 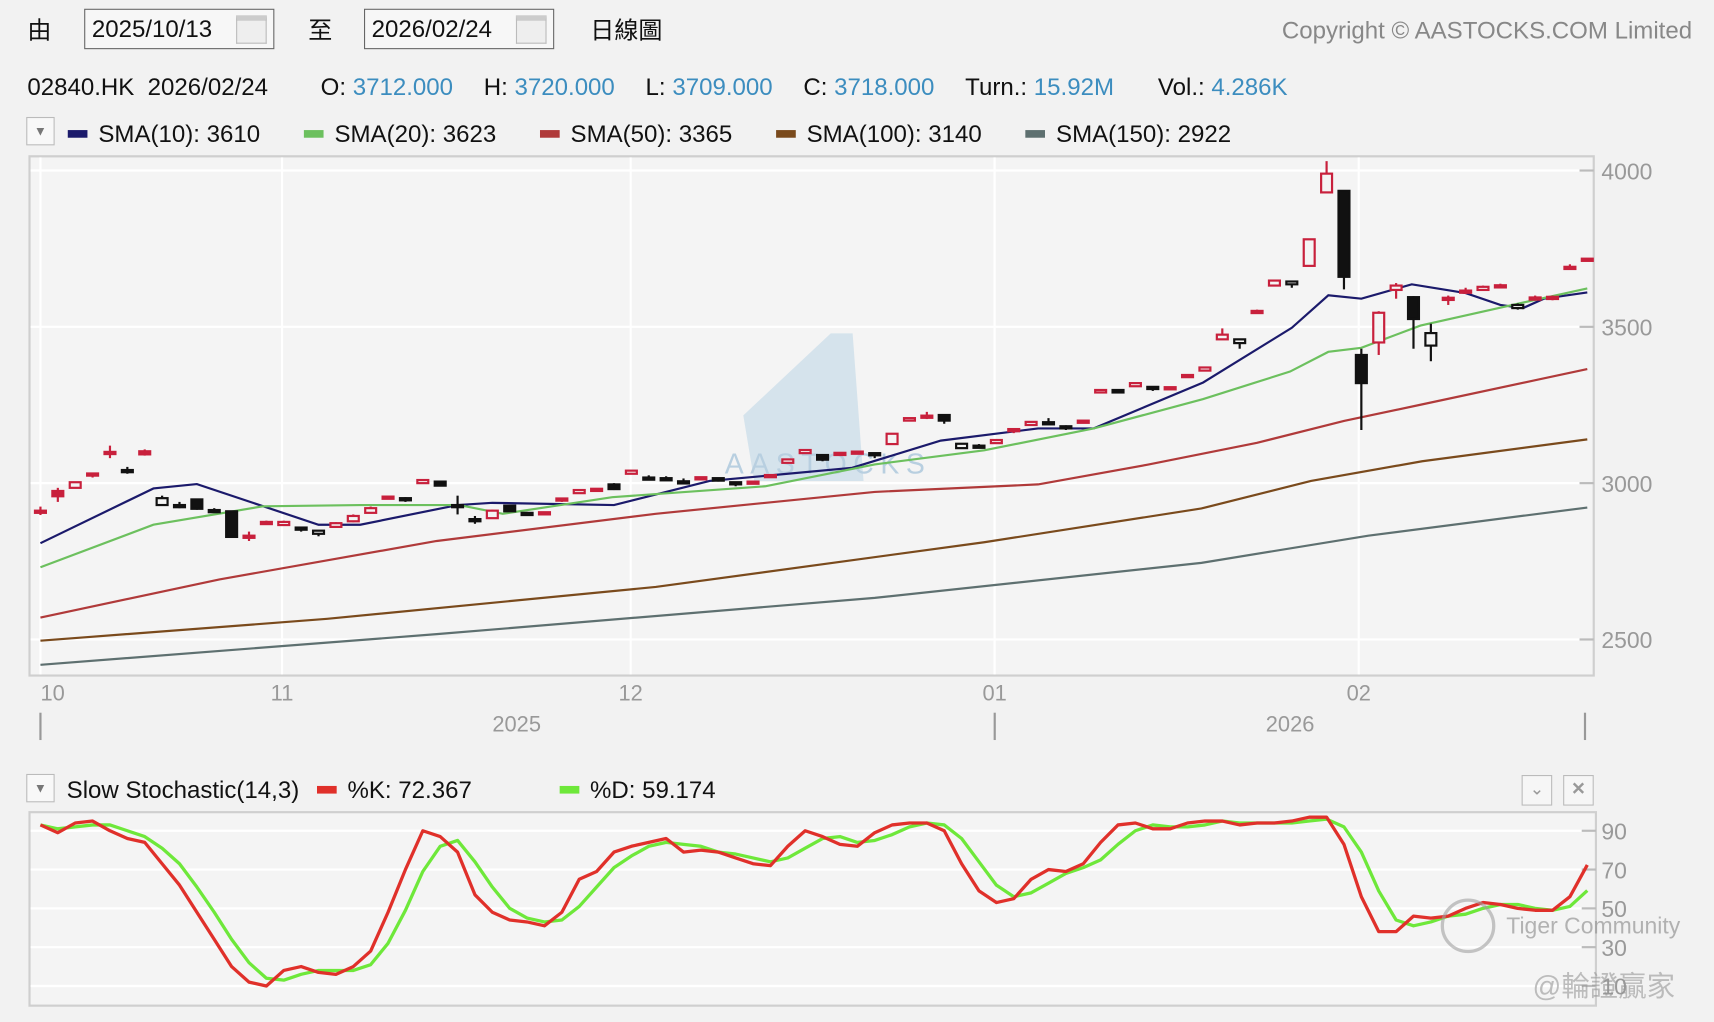 I want to click on x-tick-label: 10, so click(x=52, y=693).